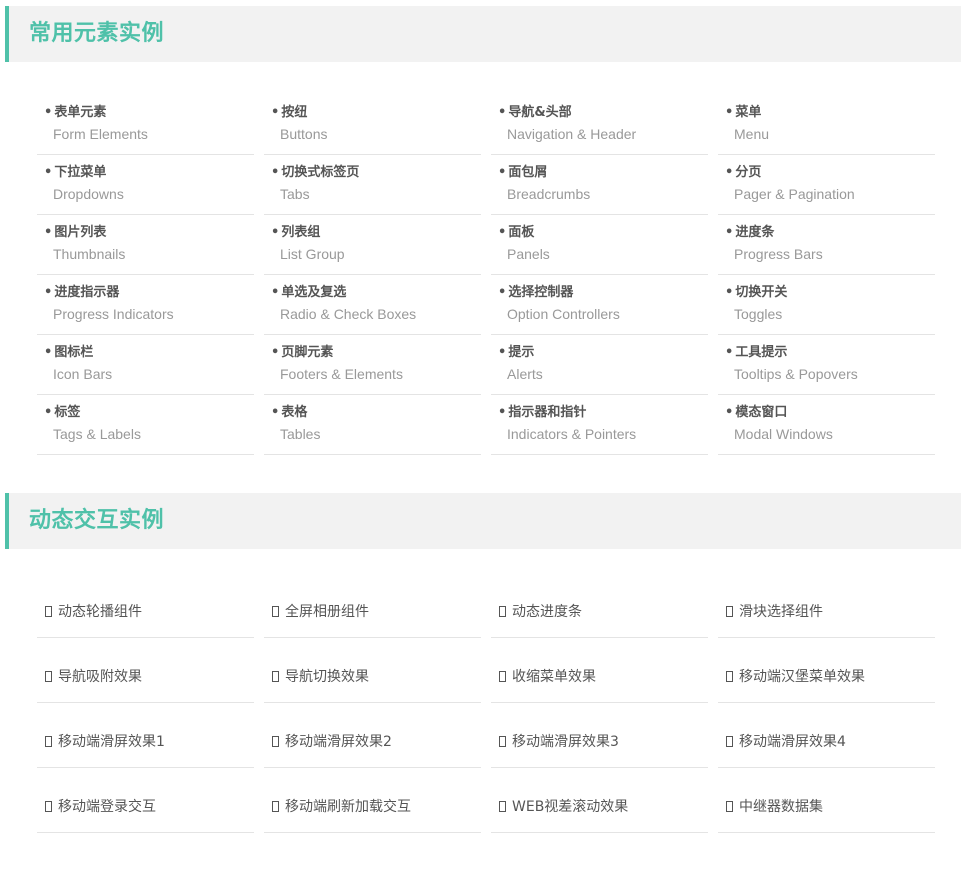  Describe the element at coordinates (88, 194) in the screenshot. I see `element-card-en: Dropdowns` at that location.